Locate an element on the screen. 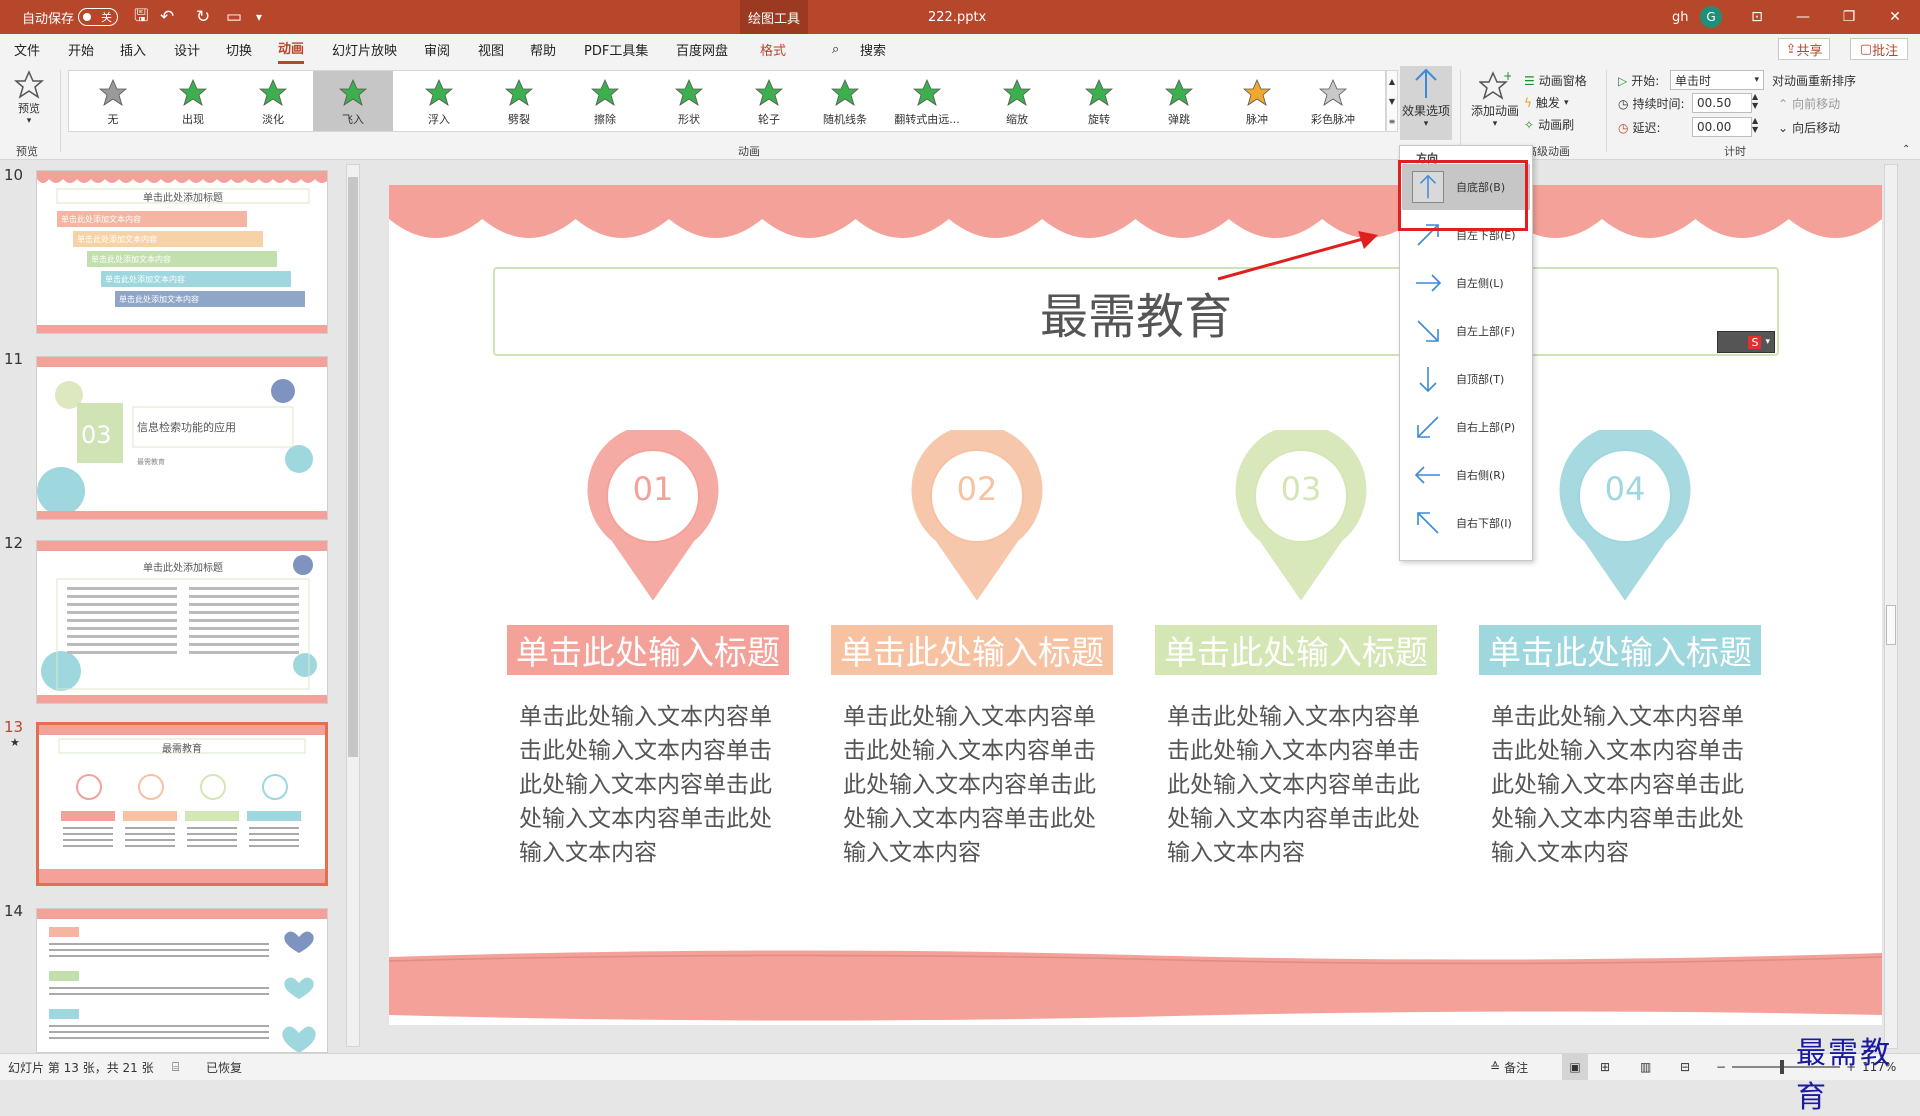 This screenshot has width=1920, height=1116. animation-option: 轮子 is located at coordinates (769, 101).